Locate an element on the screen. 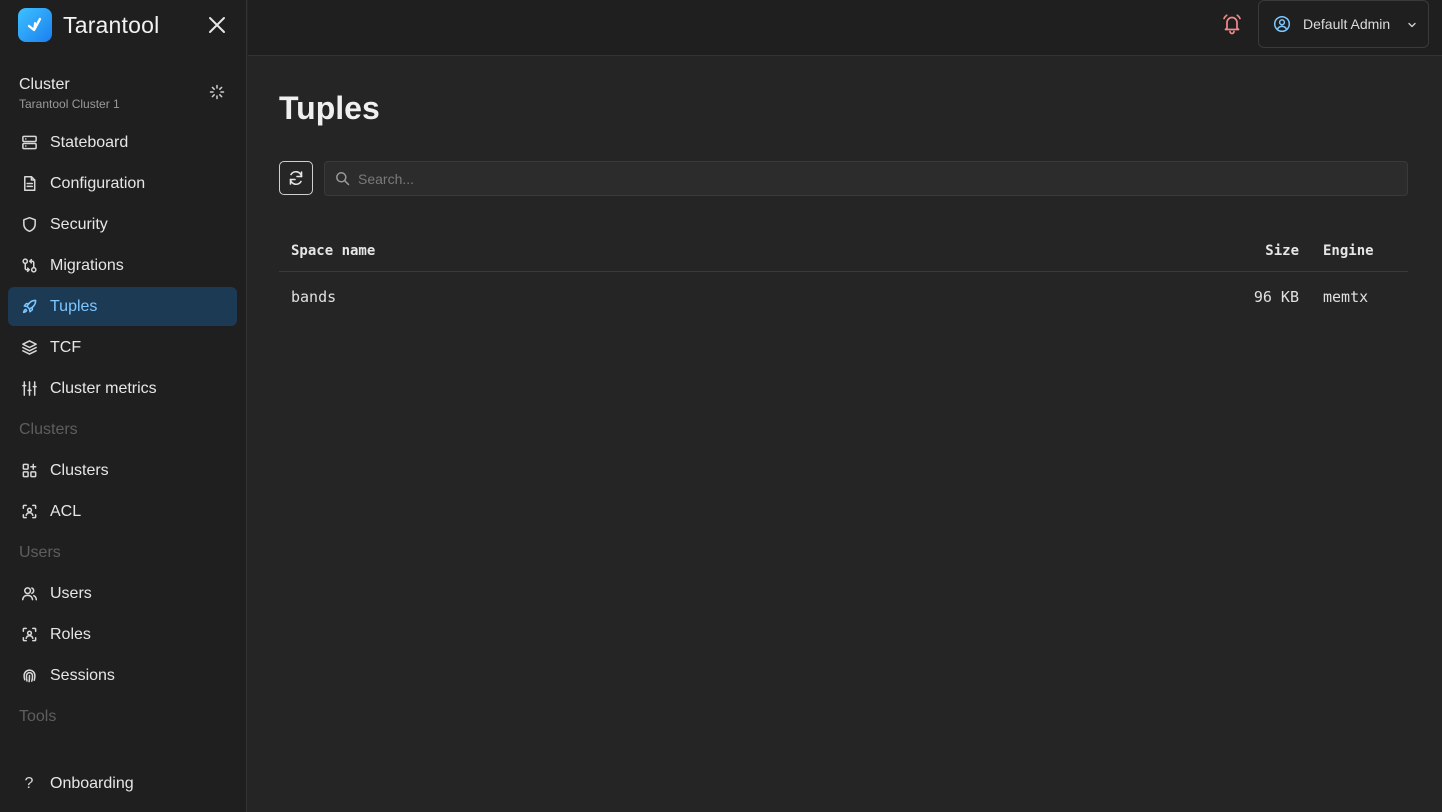  refresh-icon is located at coordinates (296, 178).